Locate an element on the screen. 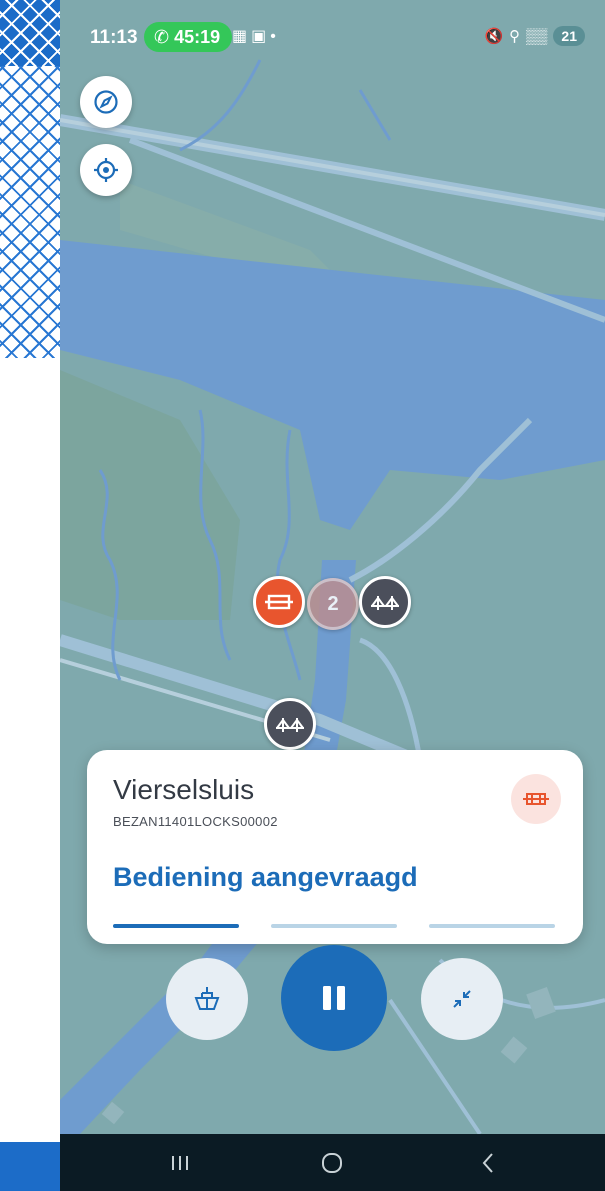 This screenshot has height=1191, width=605. locate-icon is located at coordinates (106, 170).